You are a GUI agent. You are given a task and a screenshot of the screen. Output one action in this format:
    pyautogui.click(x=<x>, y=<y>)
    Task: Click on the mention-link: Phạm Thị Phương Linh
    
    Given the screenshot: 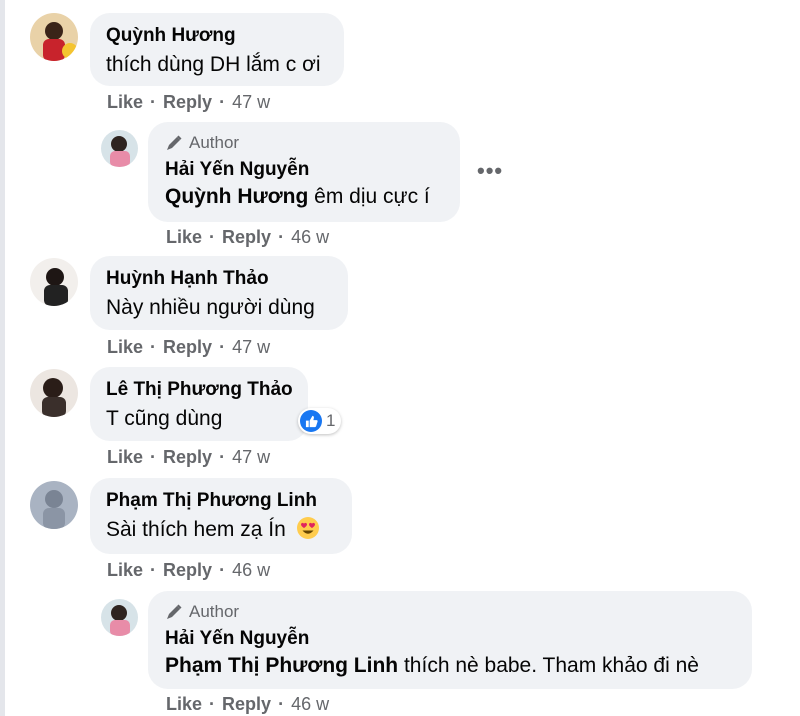 What is the action you would take?
    pyautogui.click(x=281, y=665)
    